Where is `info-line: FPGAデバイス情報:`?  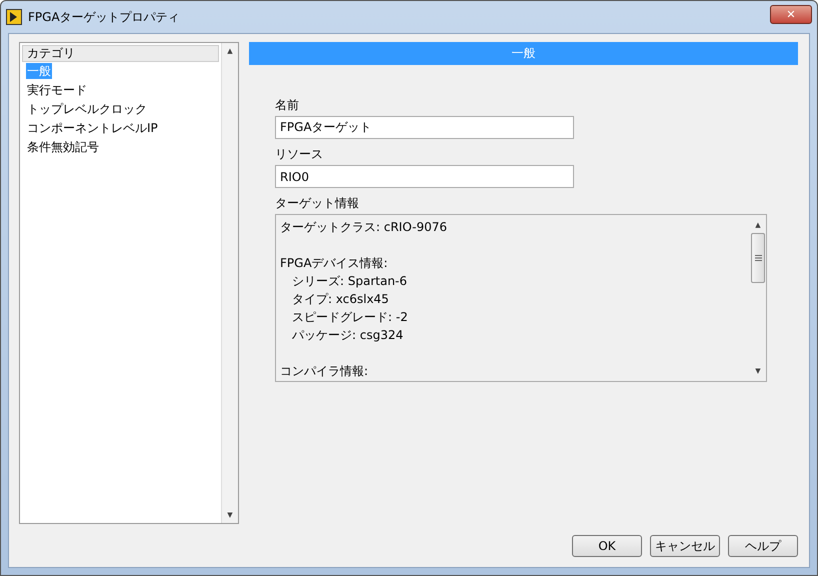
info-line: FPGAデバイス情報: is located at coordinates (334, 263).